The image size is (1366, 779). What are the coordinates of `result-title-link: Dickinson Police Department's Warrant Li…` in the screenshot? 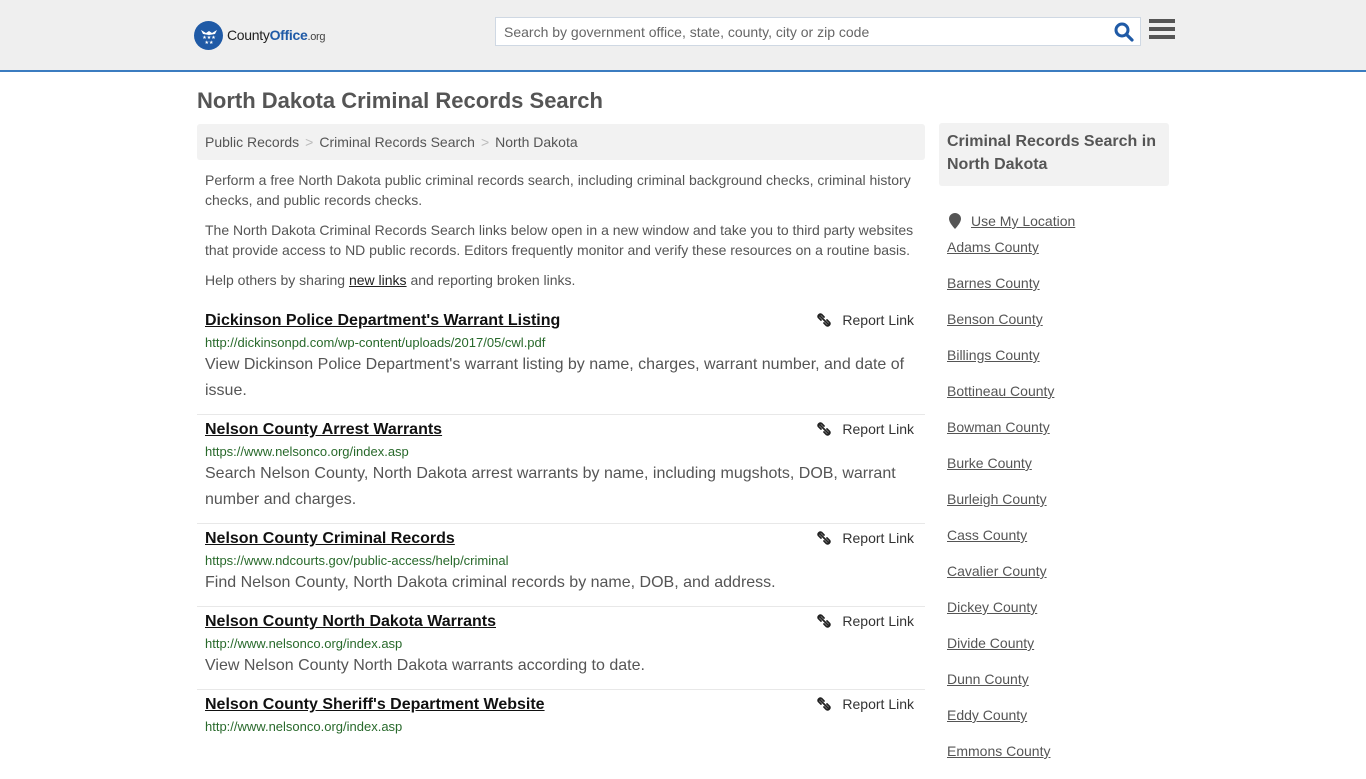 It's located at (382, 321).